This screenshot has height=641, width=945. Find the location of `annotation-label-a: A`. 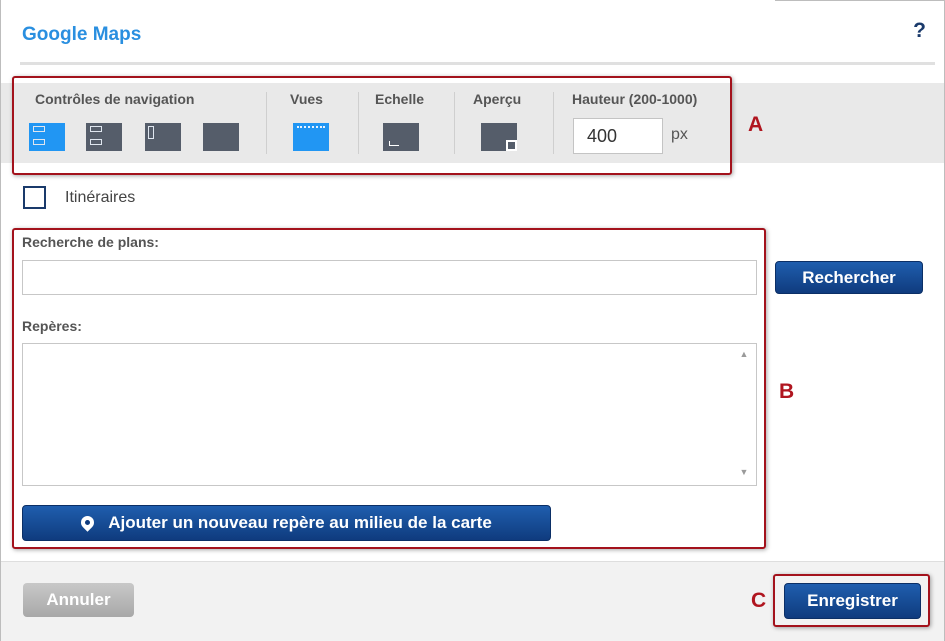

annotation-label-a: A is located at coordinates (756, 124).